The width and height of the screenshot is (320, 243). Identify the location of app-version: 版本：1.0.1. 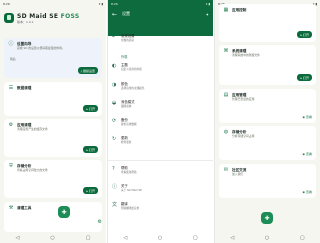
(25, 21).